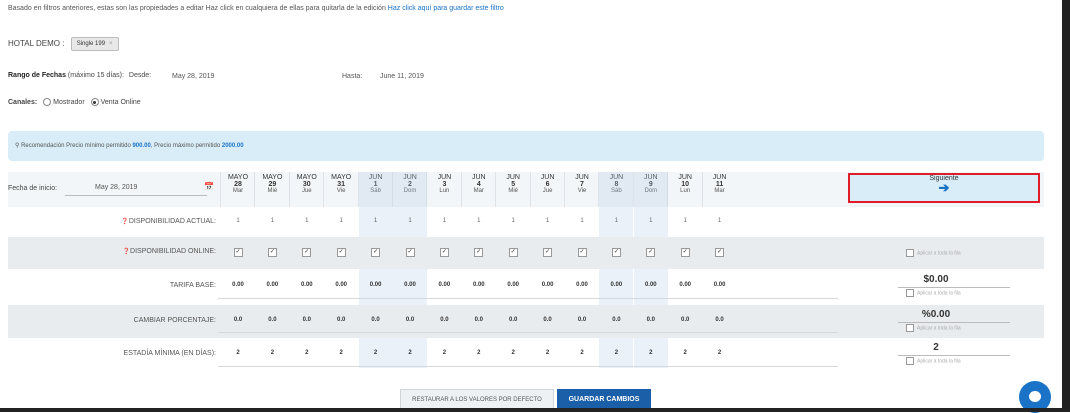 This screenshot has height=413, width=1070. Describe the element at coordinates (936, 347) in the screenshot. I see `row-summary-input: 2` at that location.